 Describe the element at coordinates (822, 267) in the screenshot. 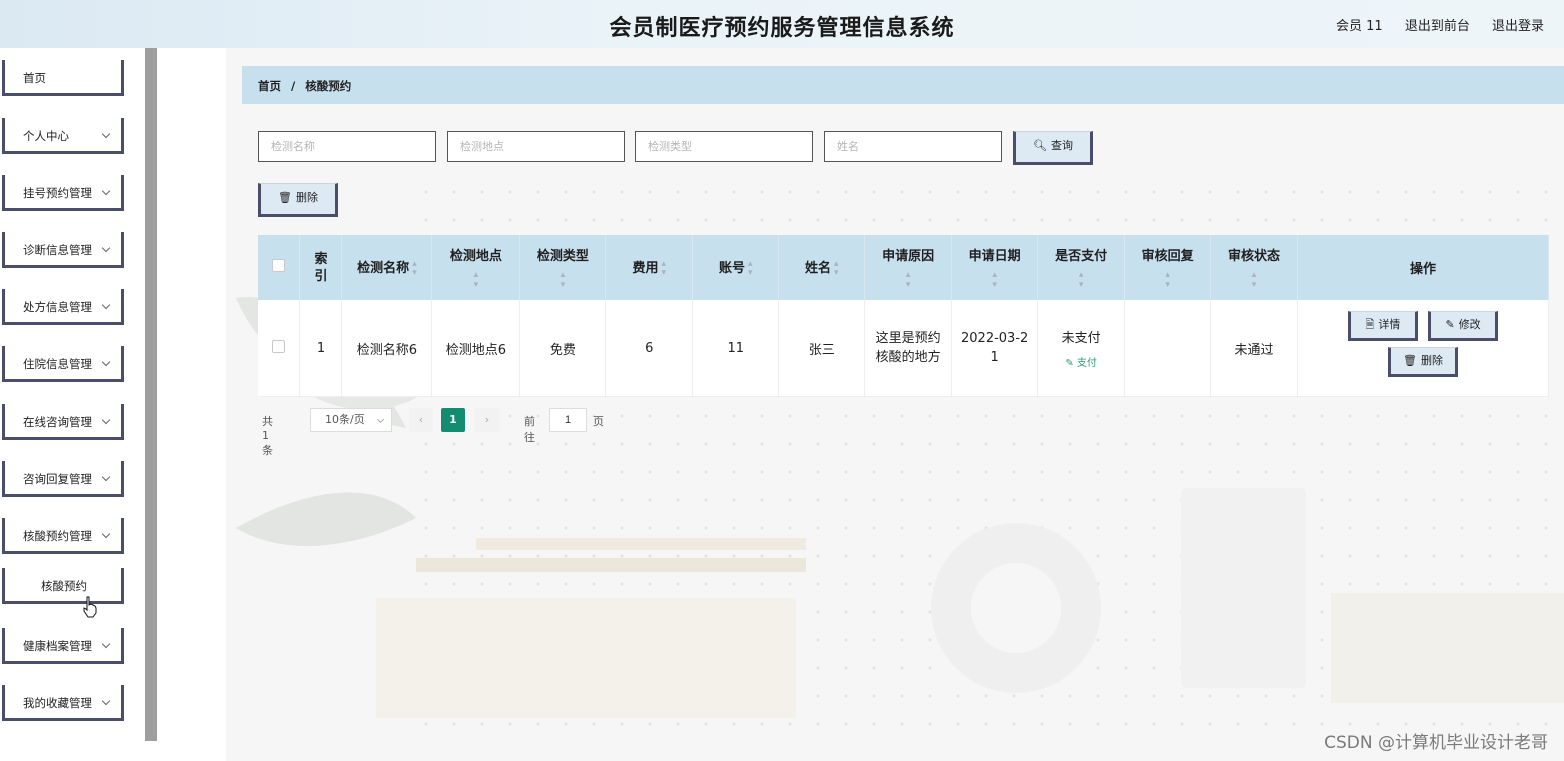

I see `col-person: 姓名 ▴ ▾` at that location.